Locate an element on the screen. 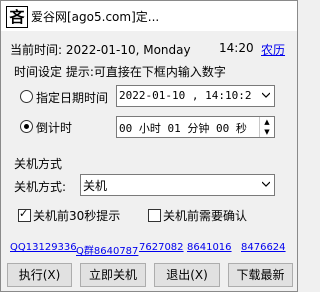 The image size is (320, 292). countdown-value: 00 小时 01 分钟 00 秒 is located at coordinates (183, 128).